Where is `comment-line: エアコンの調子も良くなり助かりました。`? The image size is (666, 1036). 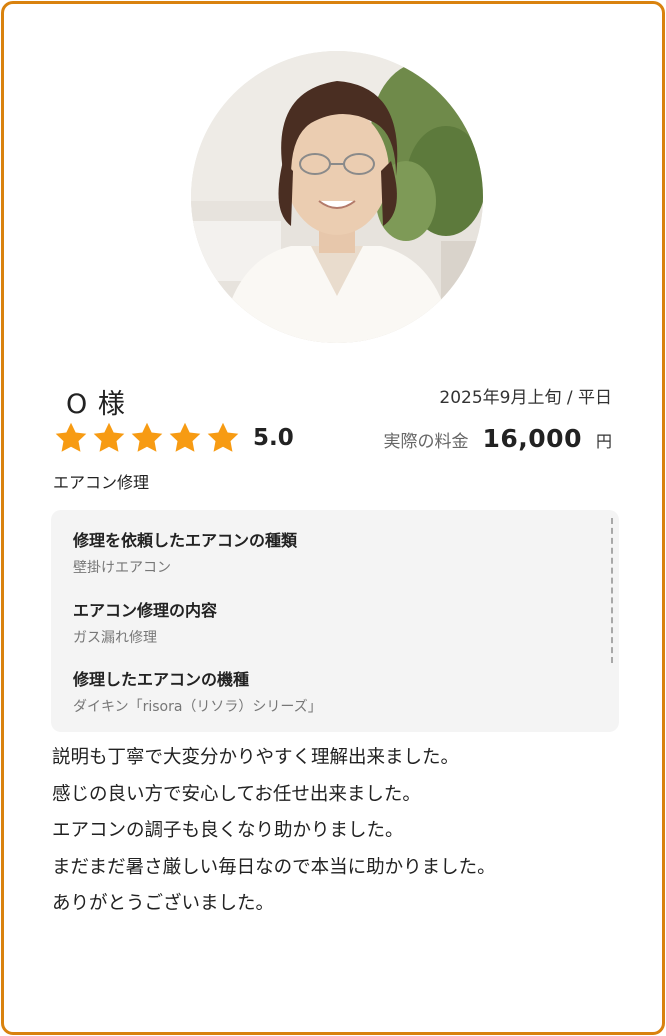
comment-line: エアコンの調子も良くなり助かりました。 is located at coordinates (228, 830).